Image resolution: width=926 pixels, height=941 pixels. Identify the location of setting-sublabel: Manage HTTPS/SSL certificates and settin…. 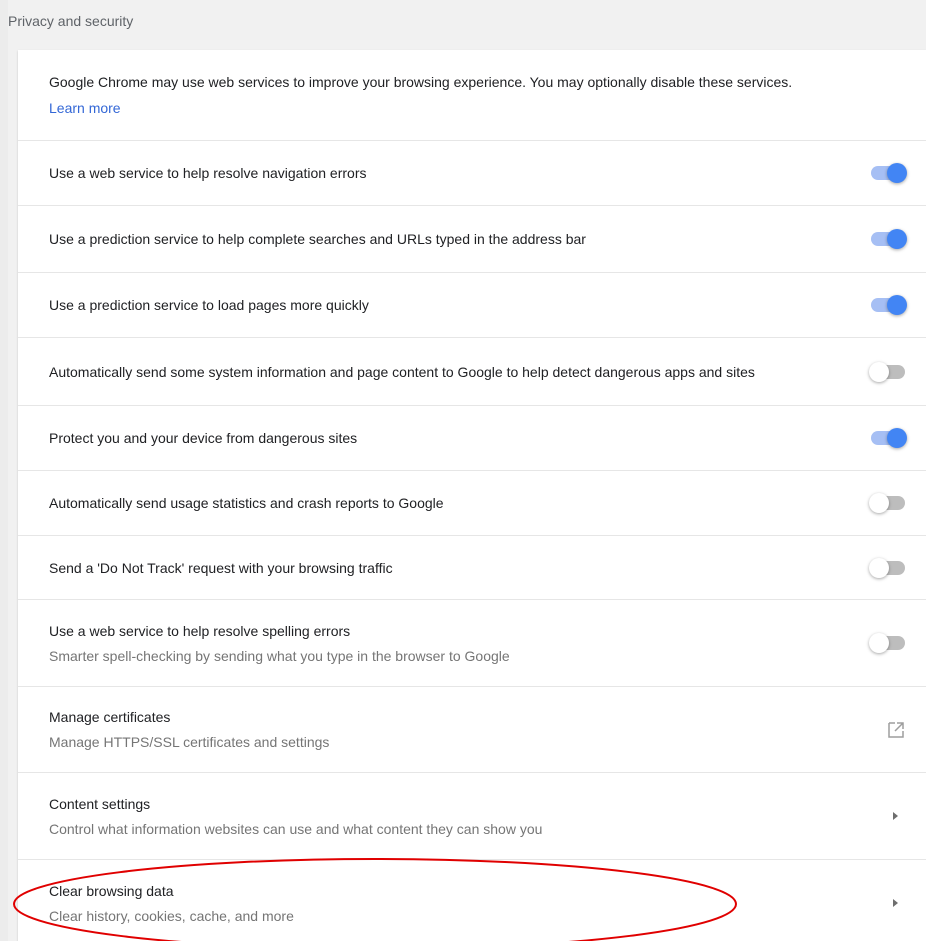
(189, 742).